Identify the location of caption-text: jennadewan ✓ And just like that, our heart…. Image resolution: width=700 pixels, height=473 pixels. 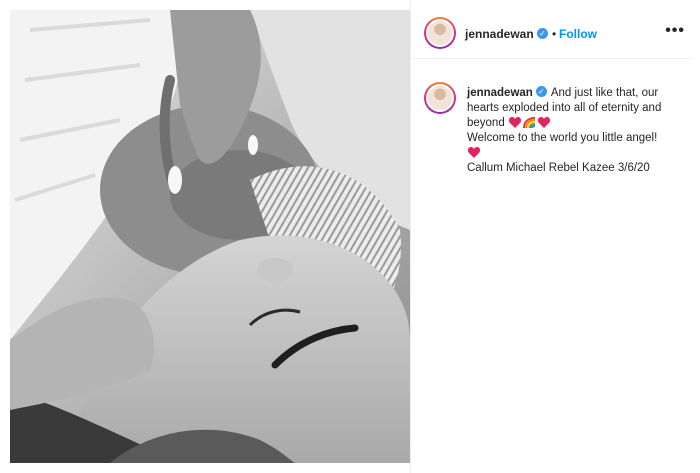
(578, 131).